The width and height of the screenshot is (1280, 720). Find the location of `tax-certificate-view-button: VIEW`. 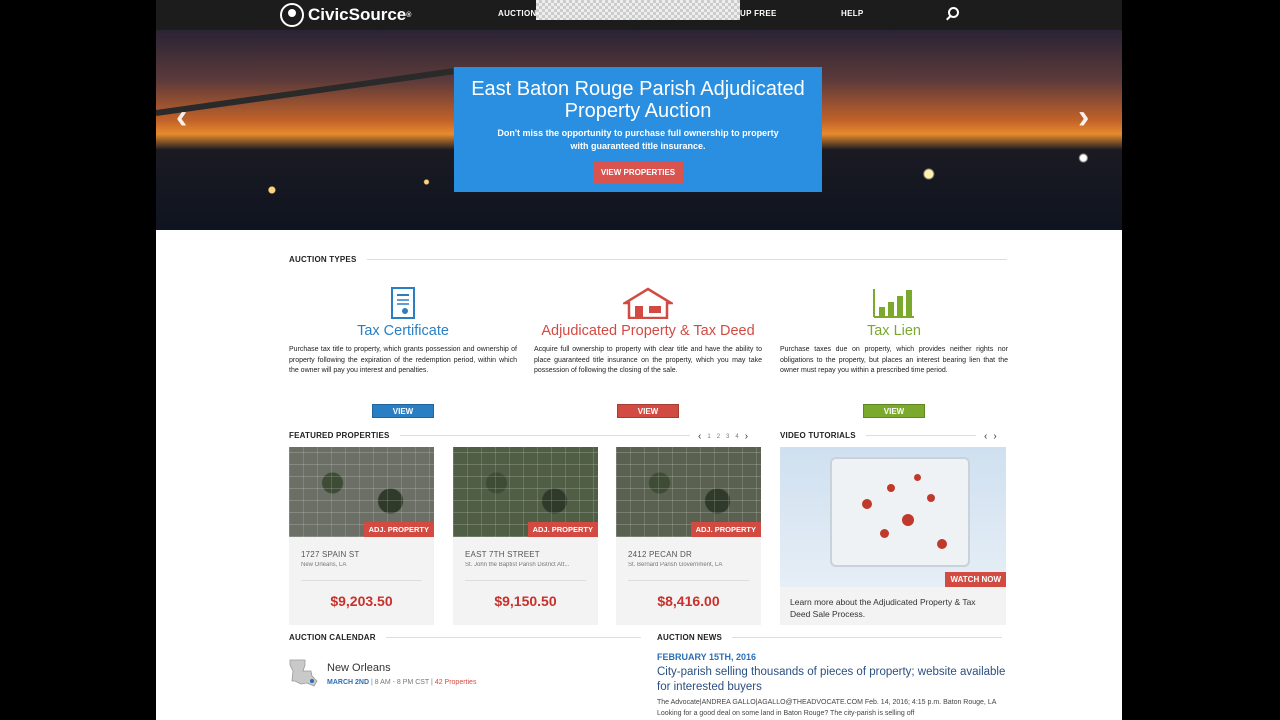

tax-certificate-view-button: VIEW is located at coordinates (403, 411).